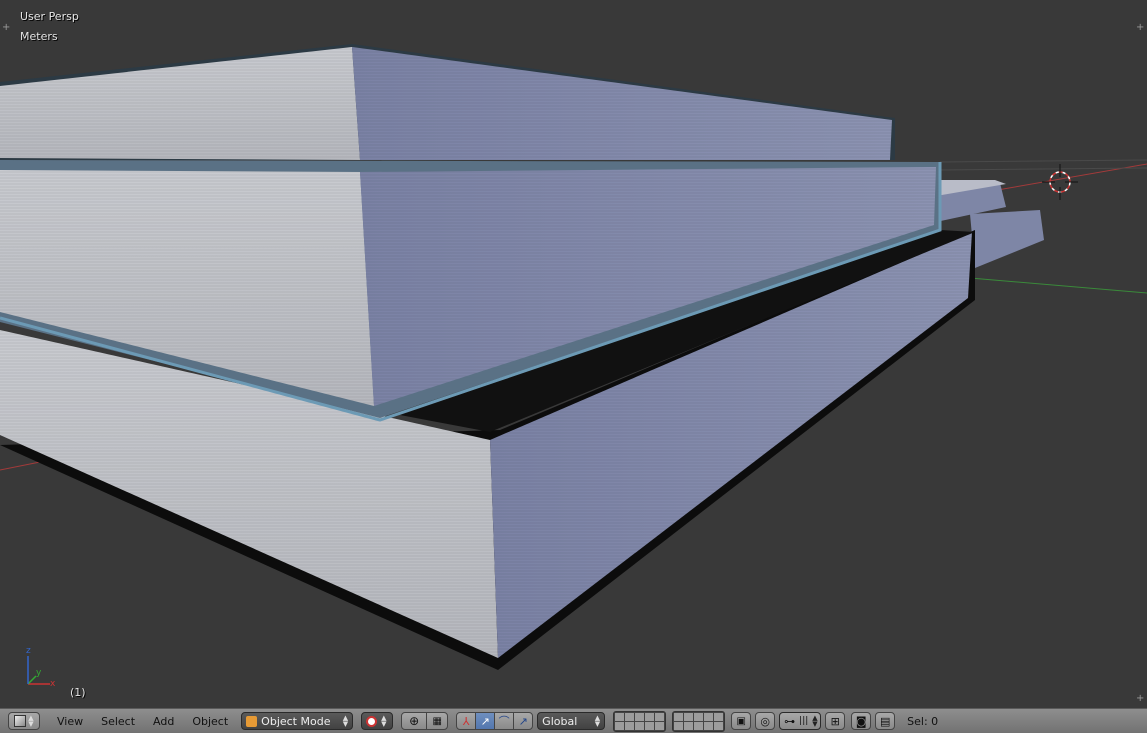  I want to click on mode-label: Object Mode, so click(296, 721).